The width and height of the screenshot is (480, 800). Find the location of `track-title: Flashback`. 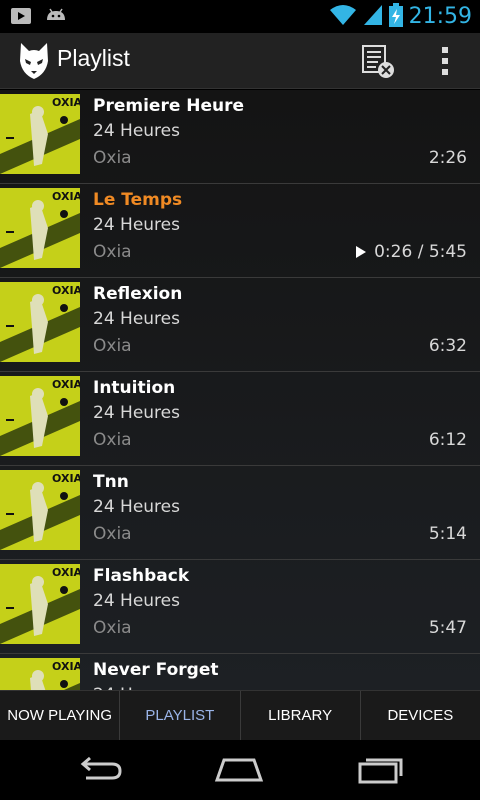

track-title: Flashback is located at coordinates (141, 576).